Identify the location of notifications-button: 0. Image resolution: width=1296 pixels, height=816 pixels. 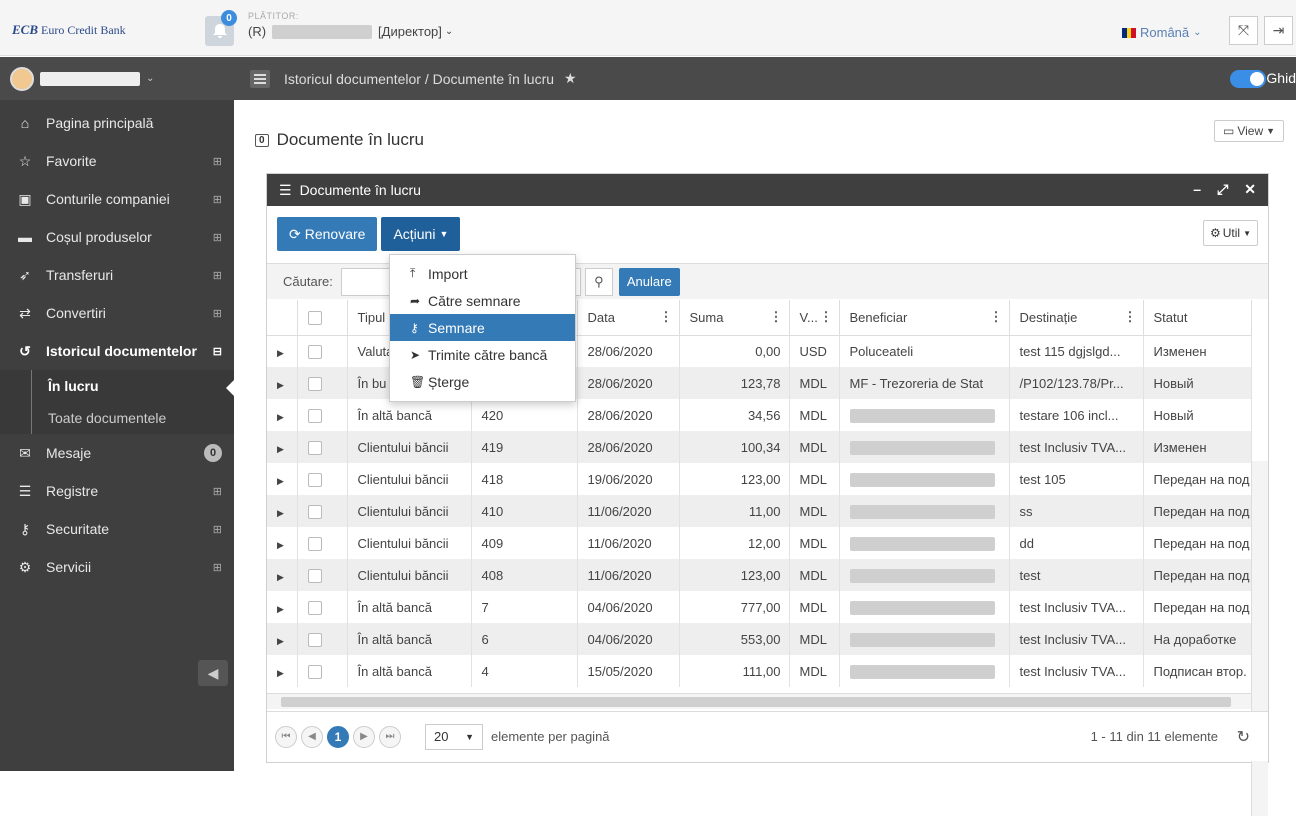
(221, 28).